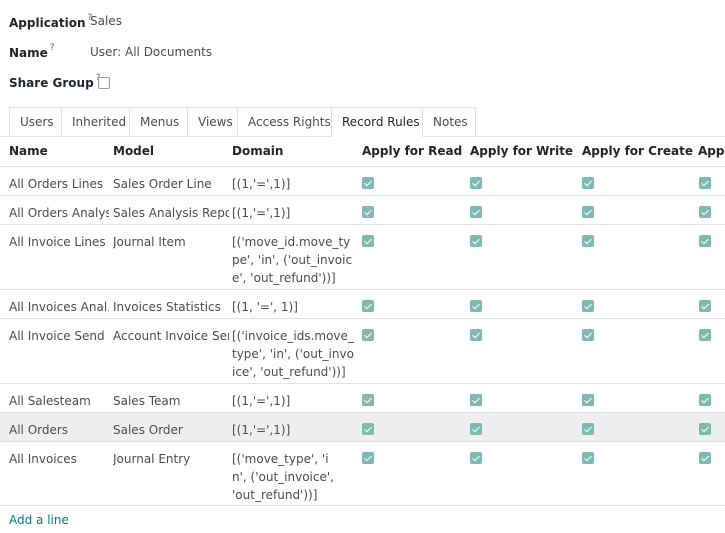  I want to click on rule-name: All Orders, so click(39, 430).